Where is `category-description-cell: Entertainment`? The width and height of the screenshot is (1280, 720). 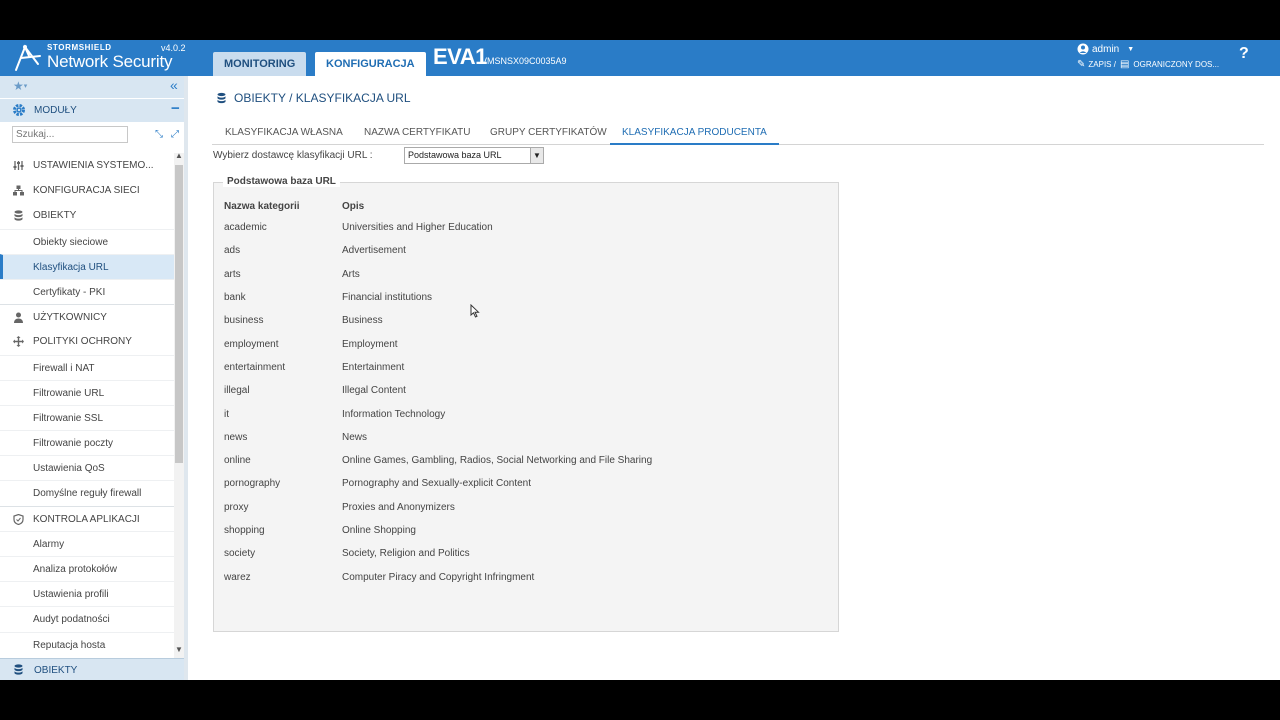
category-description-cell: Entertainment is located at coordinates (373, 367).